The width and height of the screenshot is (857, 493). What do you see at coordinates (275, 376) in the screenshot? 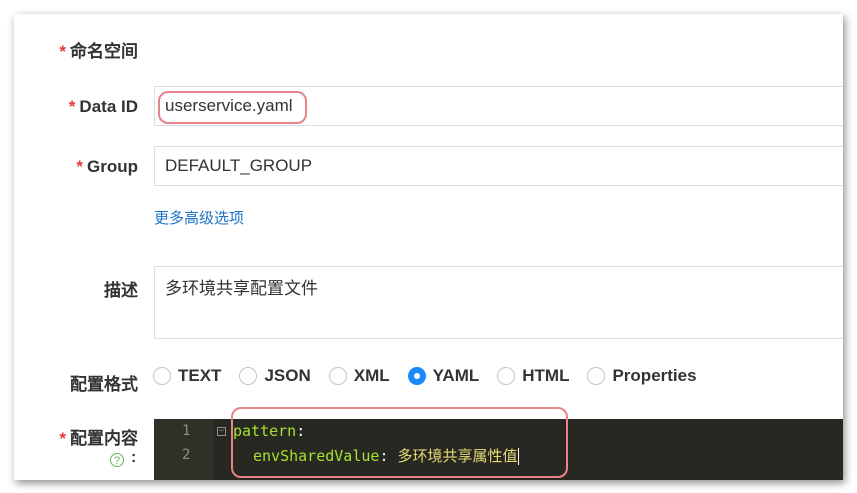
I see `format-radio-json: JSON` at bounding box center [275, 376].